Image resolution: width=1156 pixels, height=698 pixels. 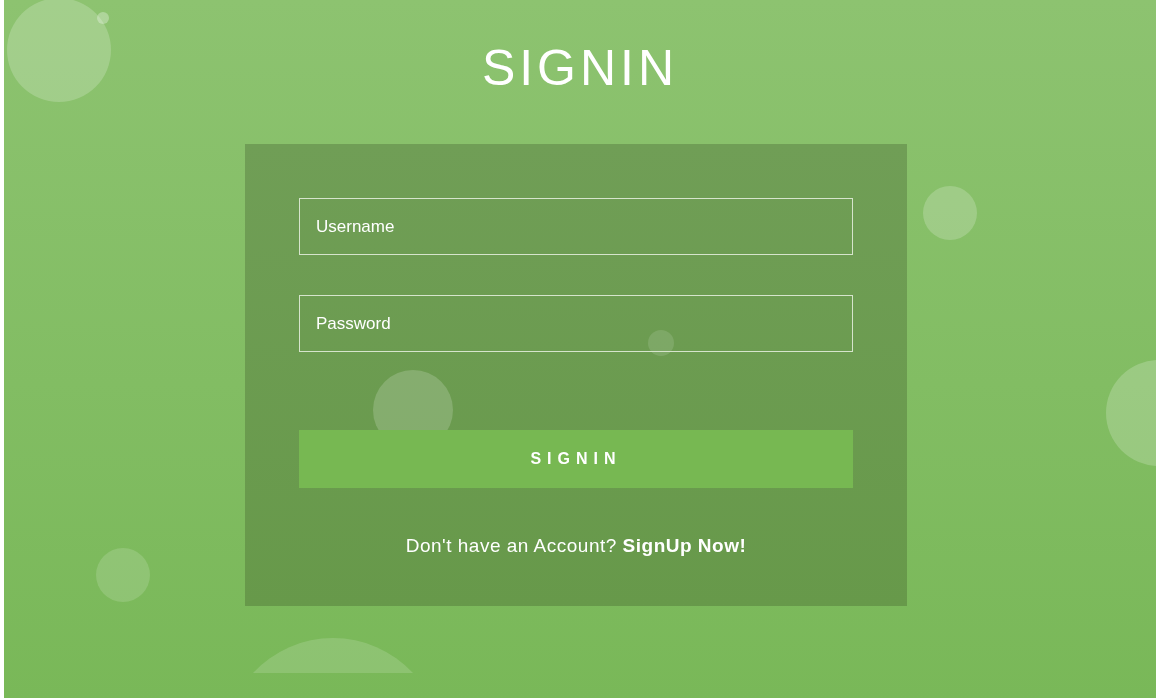 What do you see at coordinates (576, 459) in the screenshot?
I see `signin-button: SIGNIN` at bounding box center [576, 459].